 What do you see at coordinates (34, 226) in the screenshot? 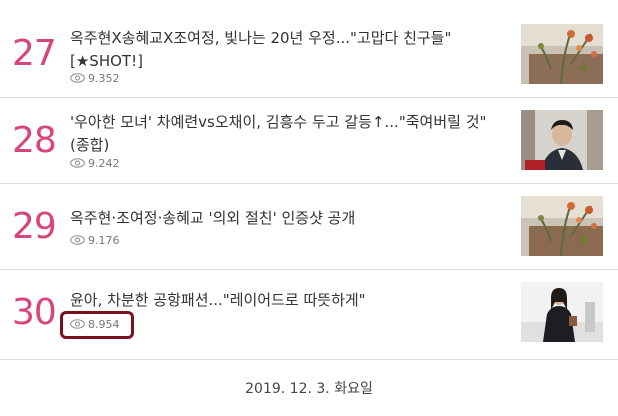
I see `rank-number: 29` at bounding box center [34, 226].